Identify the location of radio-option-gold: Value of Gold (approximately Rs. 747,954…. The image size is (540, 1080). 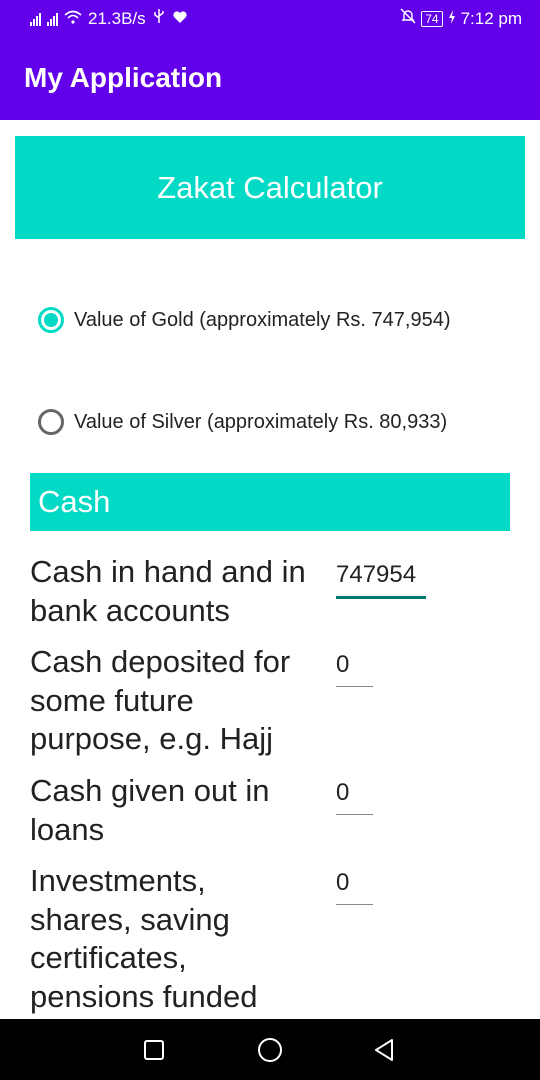
(244, 320).